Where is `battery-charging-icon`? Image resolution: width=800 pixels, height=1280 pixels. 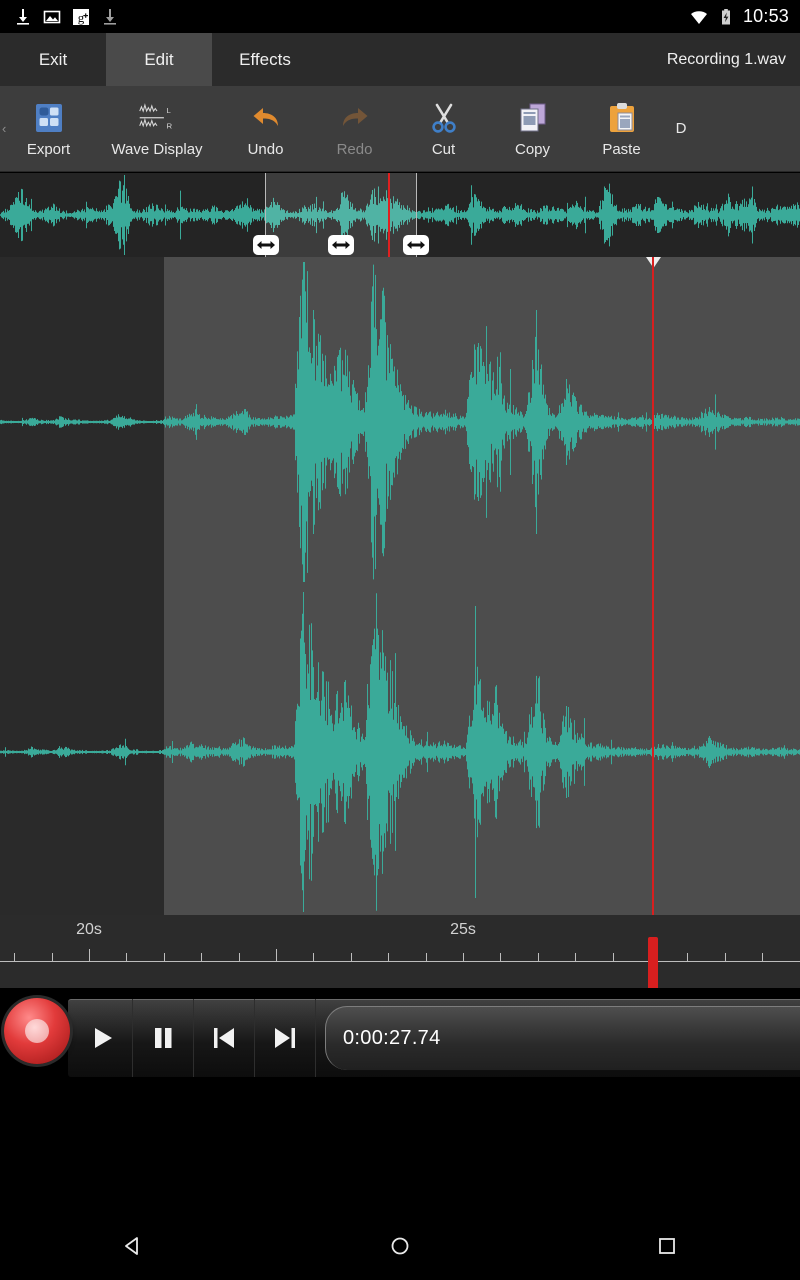 battery-charging-icon is located at coordinates (725, 16).